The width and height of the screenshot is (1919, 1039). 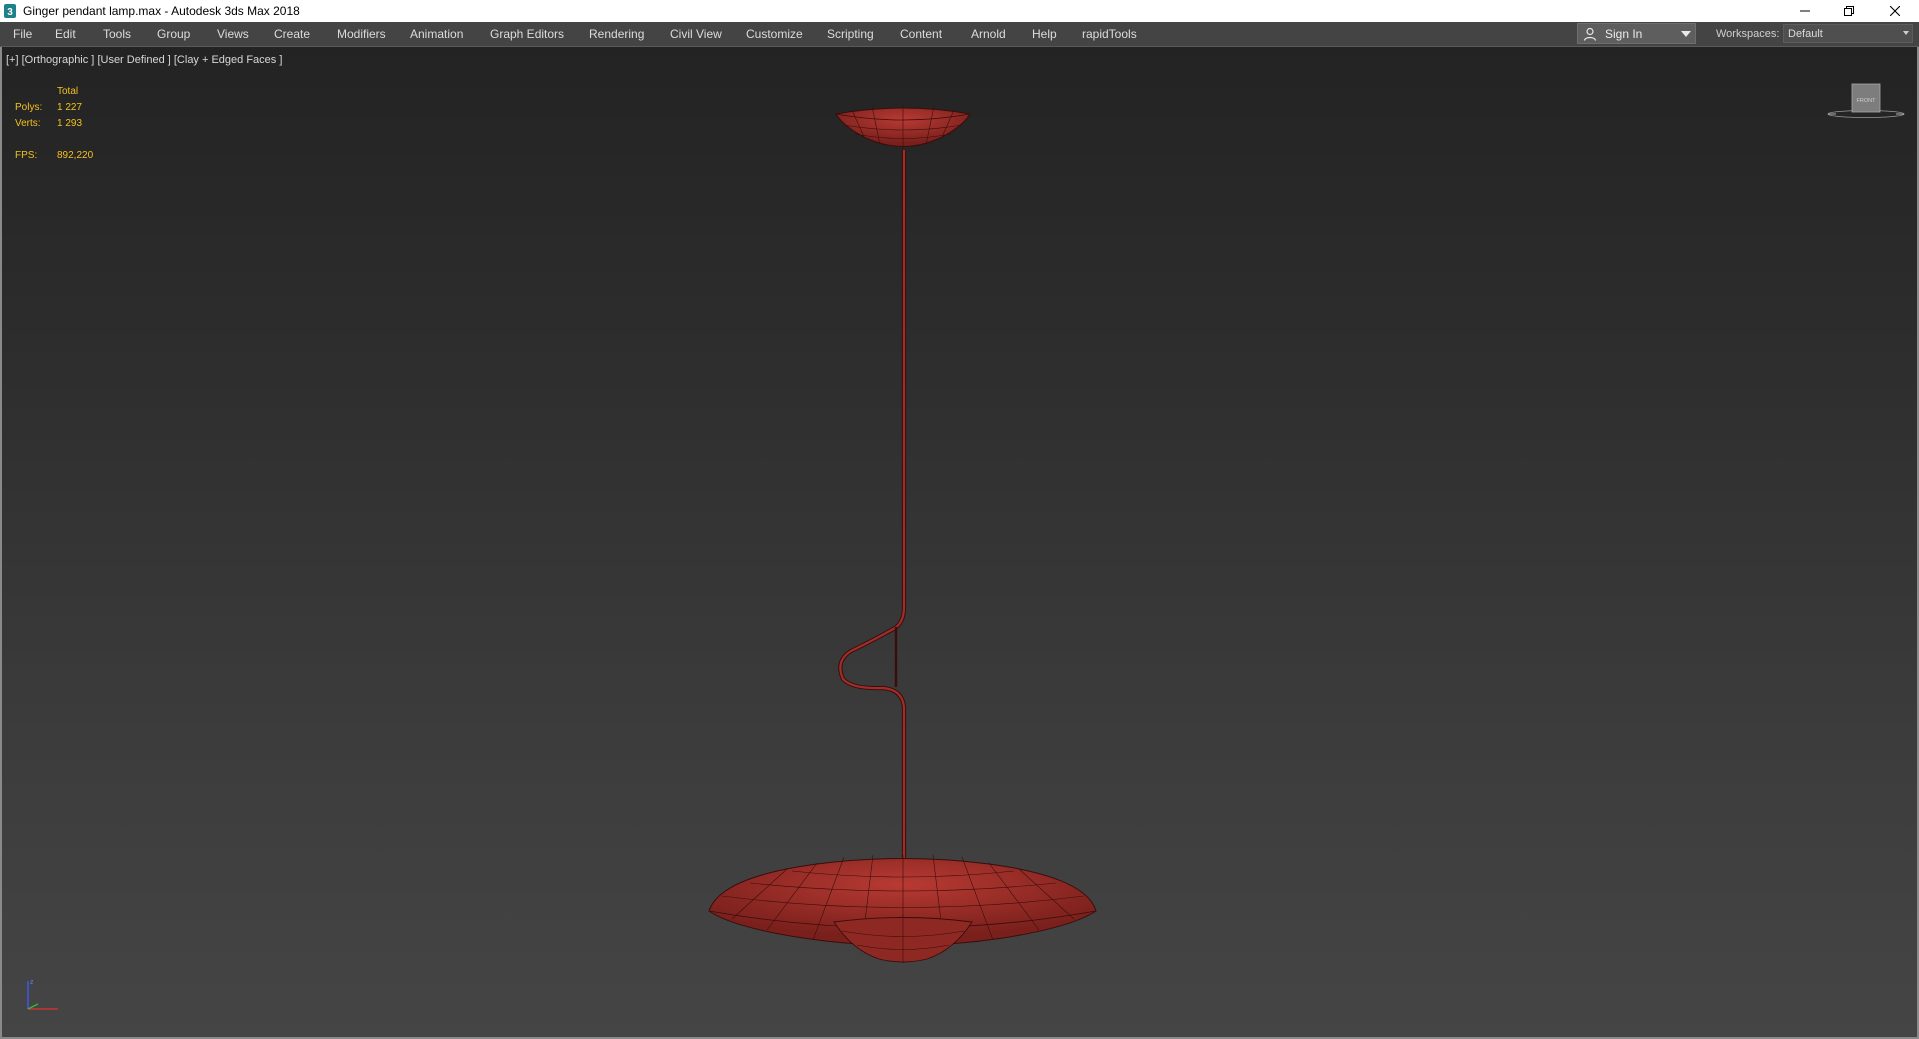 I want to click on 3dsmax-logo-icon: 3, so click(x=10, y=11).